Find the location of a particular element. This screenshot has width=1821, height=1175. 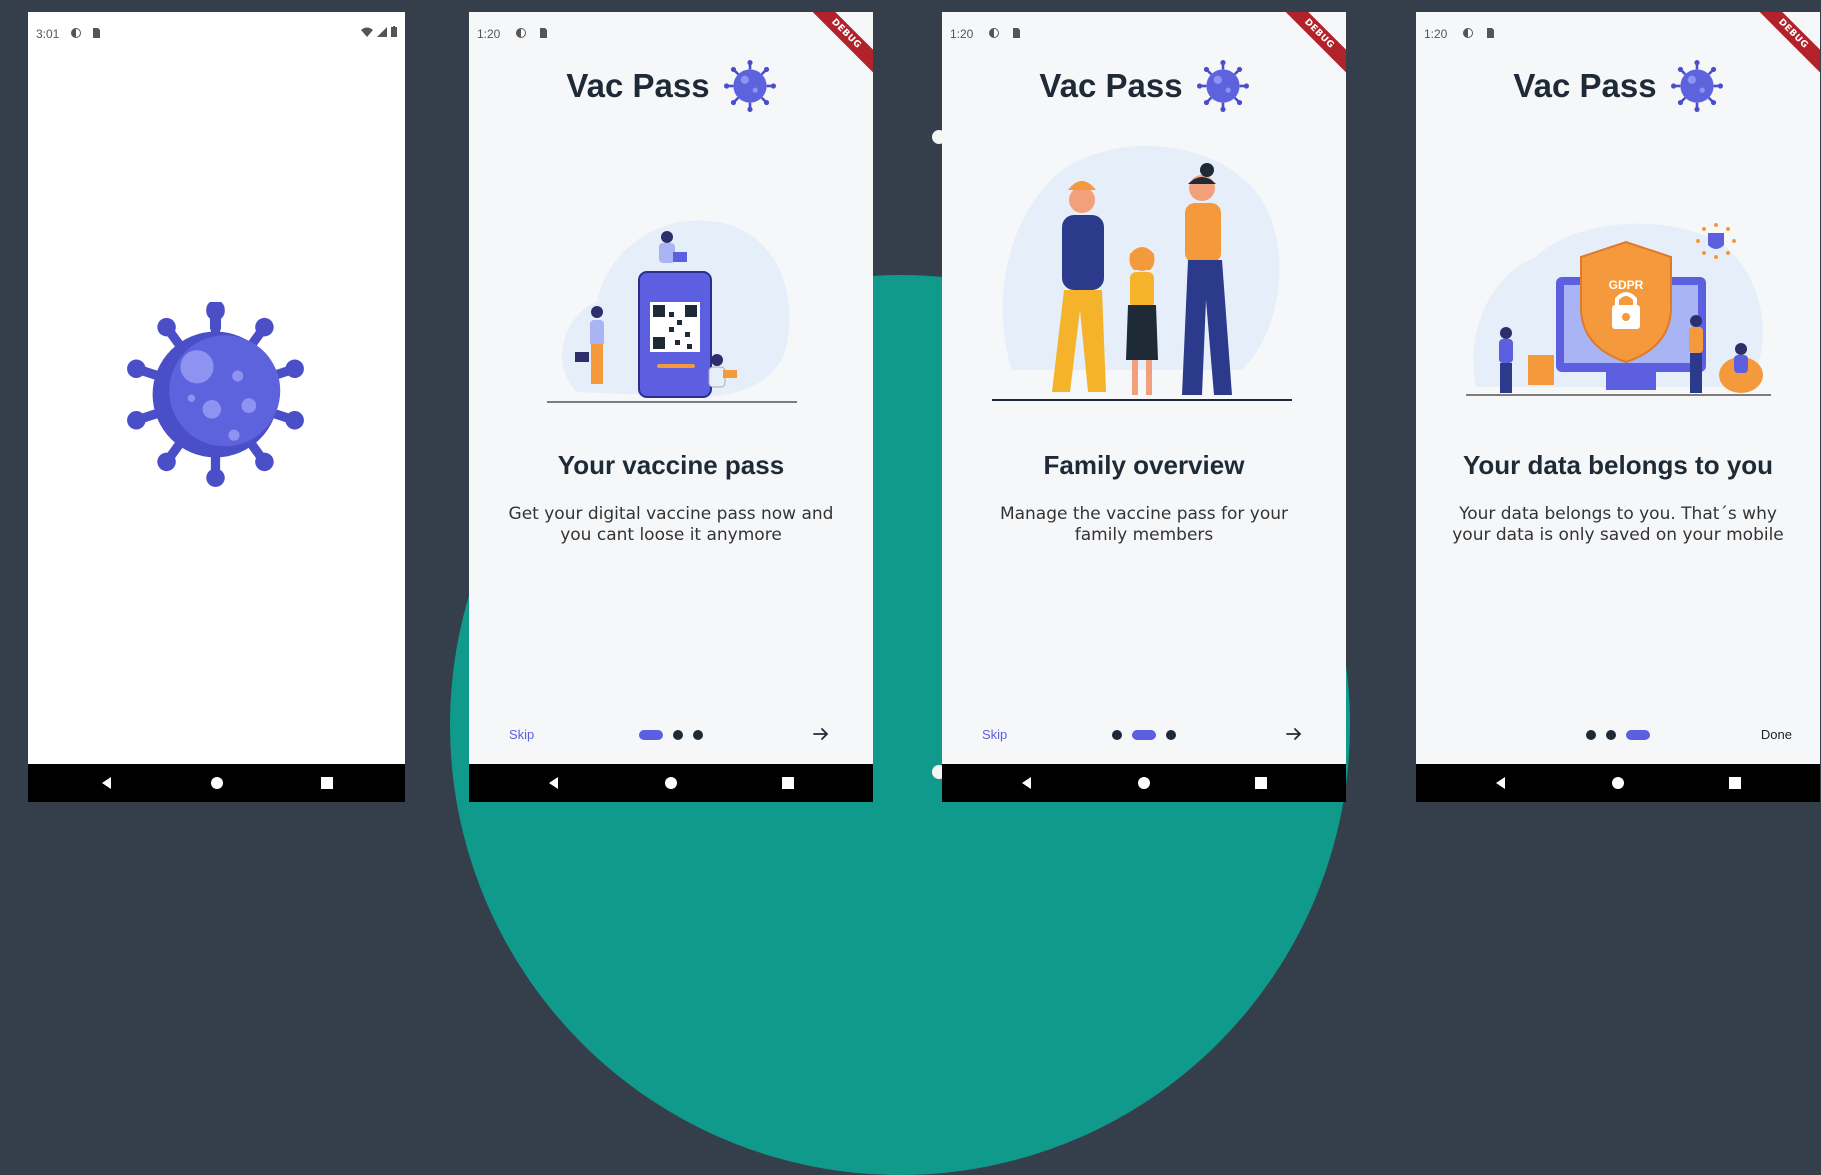

page-indicator is located at coordinates (1618, 735).